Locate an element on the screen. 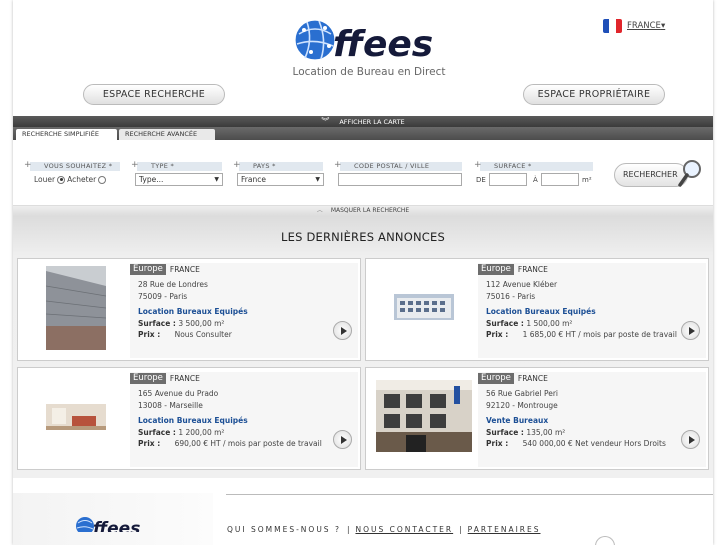  show-map-bar: ︾ AFFICHER LA CARTE is located at coordinates (363, 121).